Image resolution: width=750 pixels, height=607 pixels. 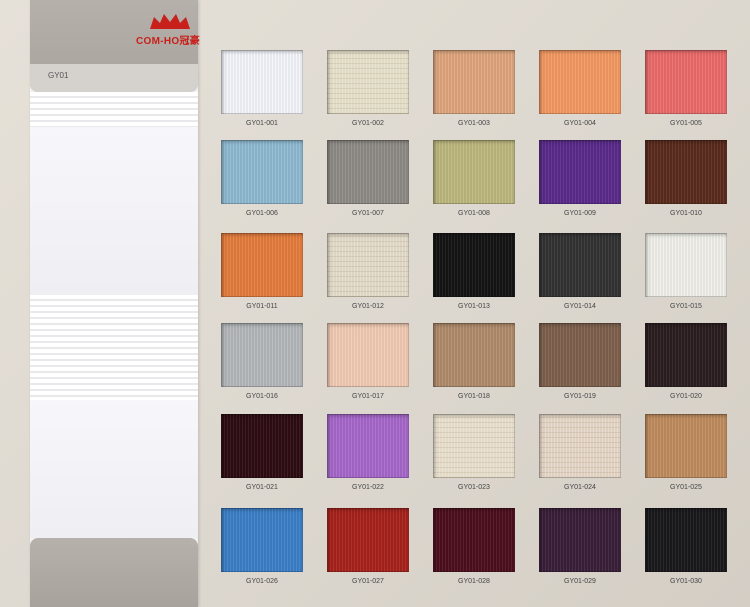 I want to click on swatch-cell: GY01-016, so click(x=262, y=361).